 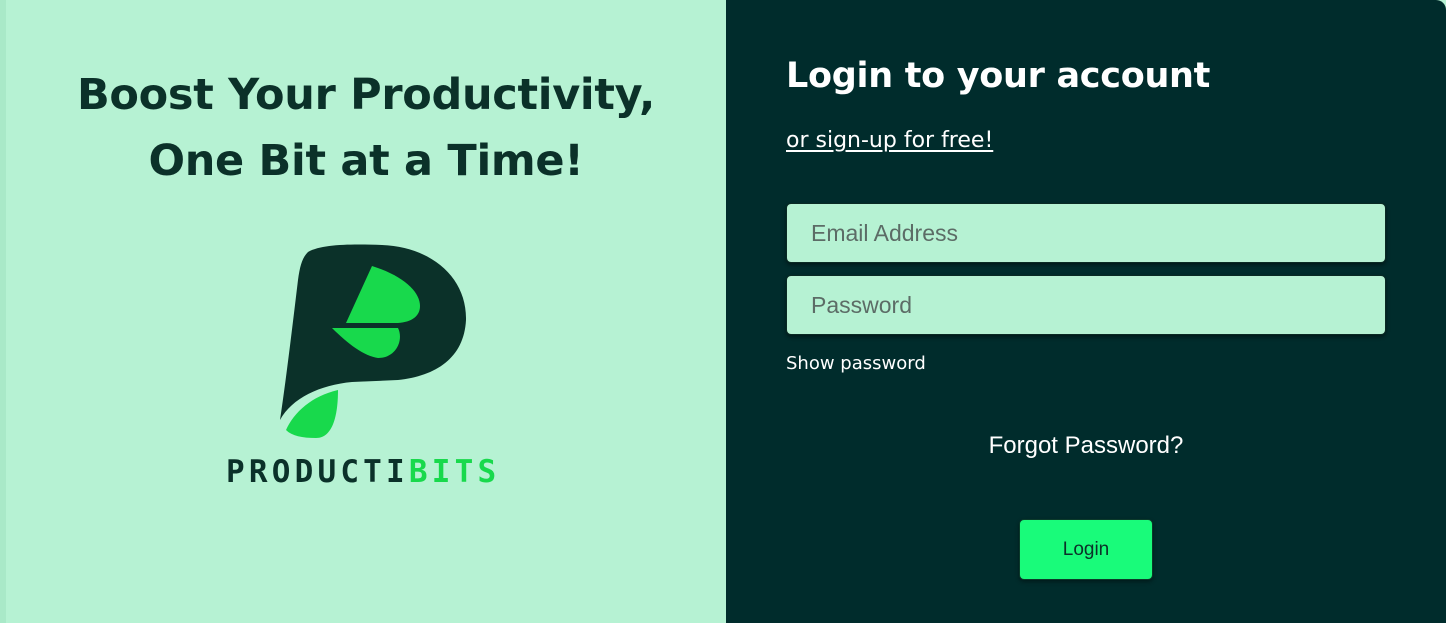 I want to click on wordmark-producti: PRODUCTI, so click(x=317, y=472).